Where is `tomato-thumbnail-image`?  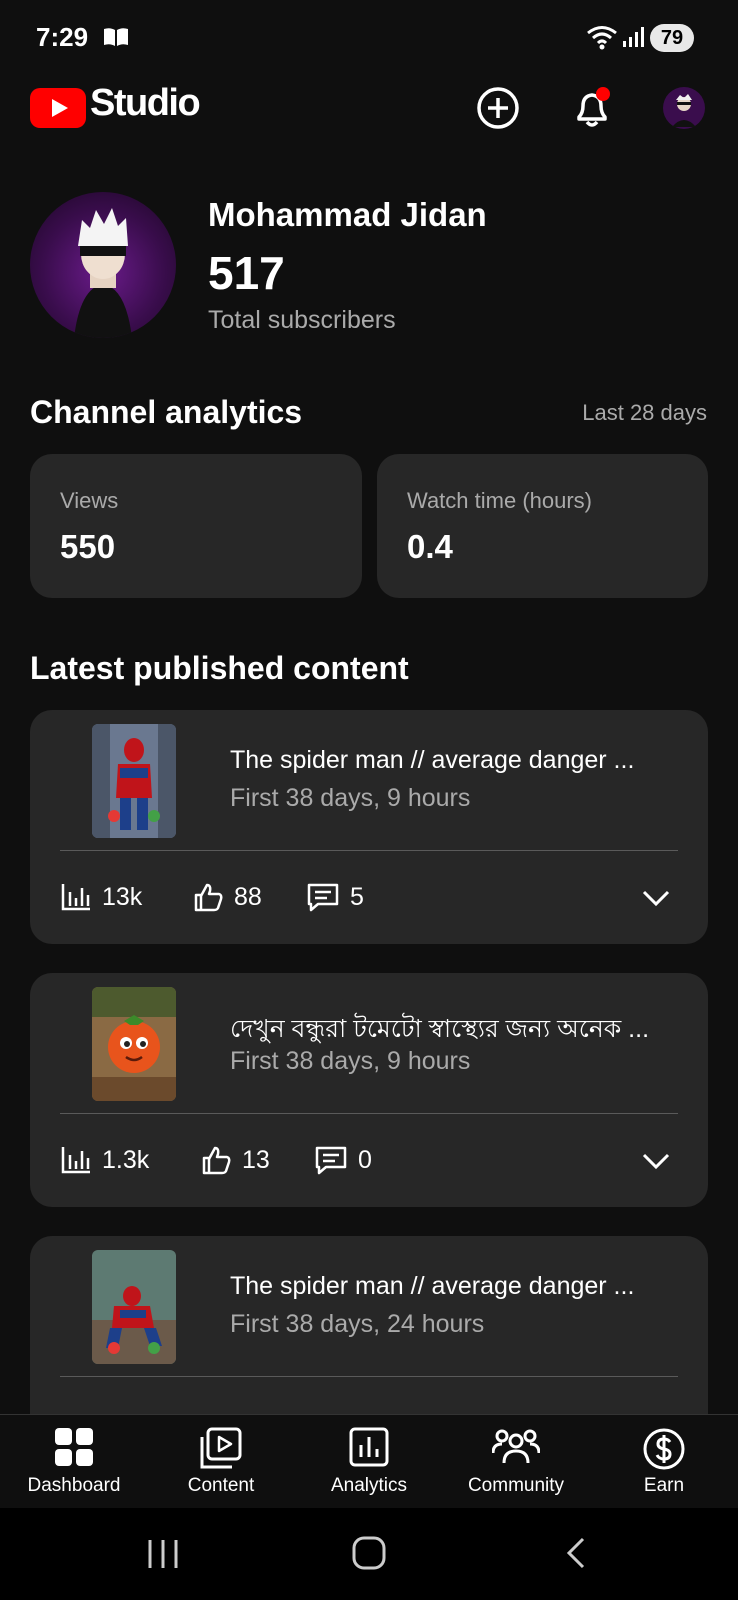
tomato-thumbnail-image is located at coordinates (134, 1044).